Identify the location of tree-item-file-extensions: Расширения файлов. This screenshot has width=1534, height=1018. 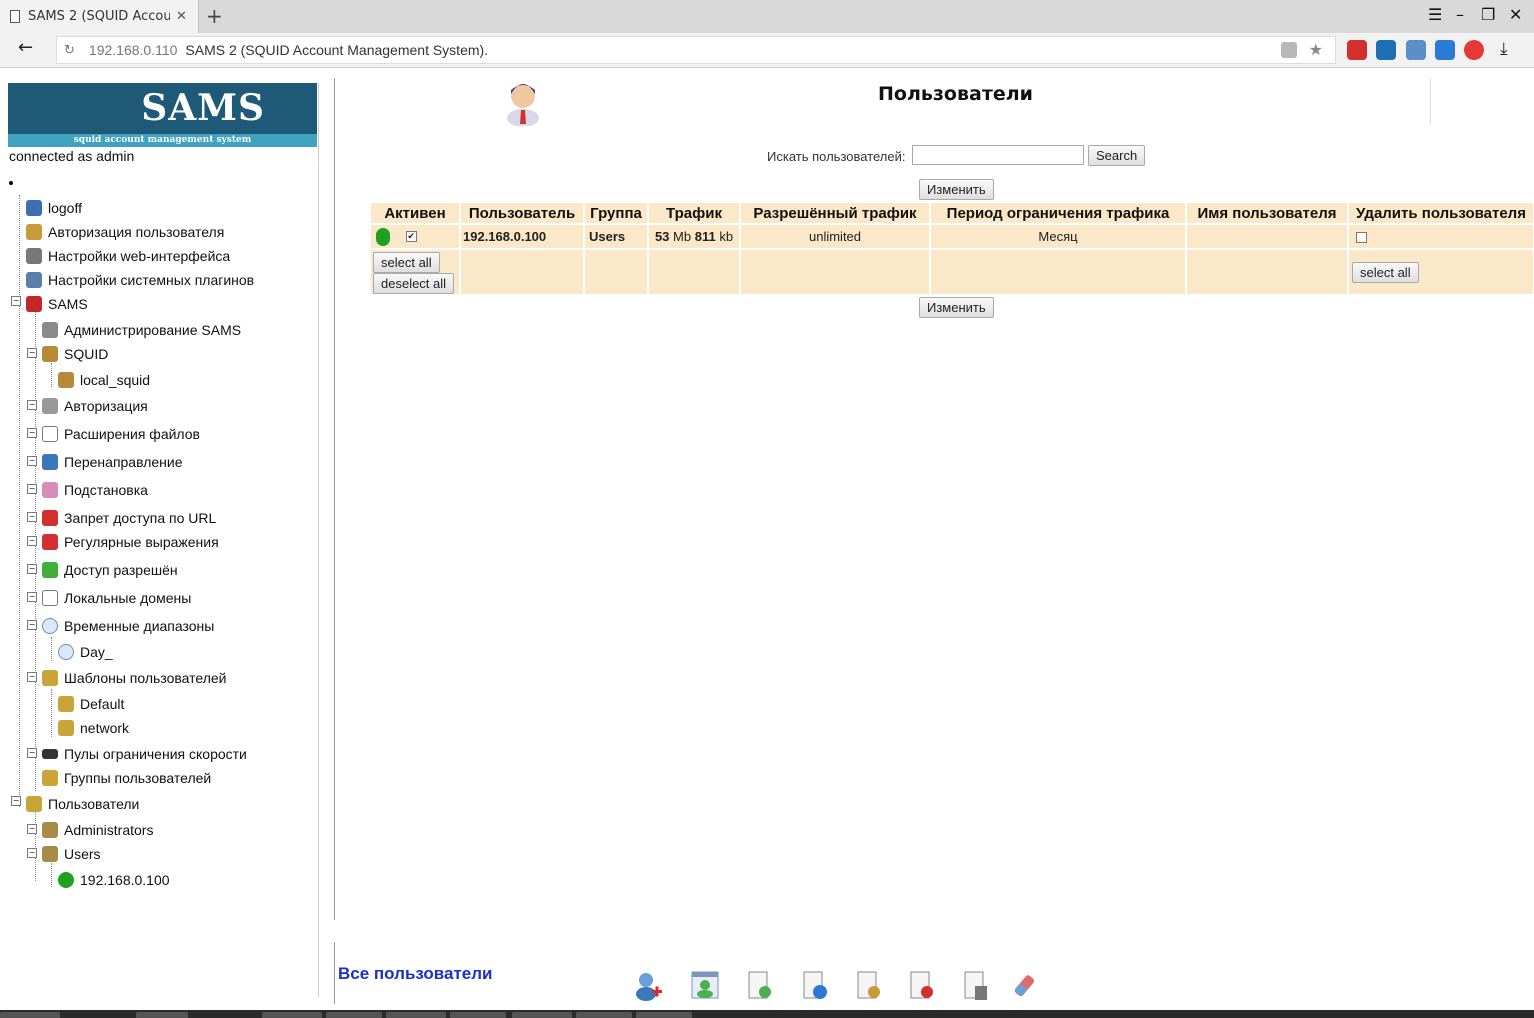
(121, 434).